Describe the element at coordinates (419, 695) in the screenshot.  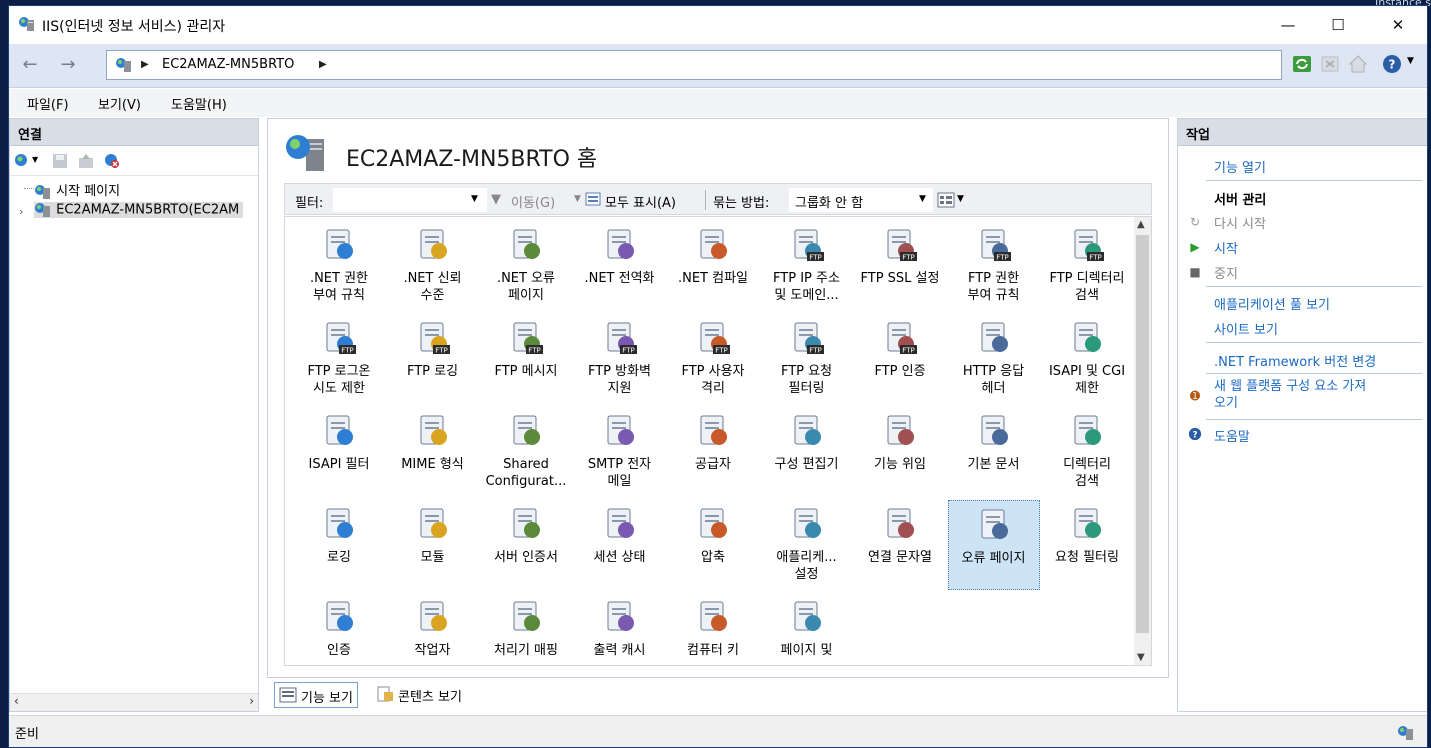
I see `tab-content-view: 콘텐츠 보기` at that location.